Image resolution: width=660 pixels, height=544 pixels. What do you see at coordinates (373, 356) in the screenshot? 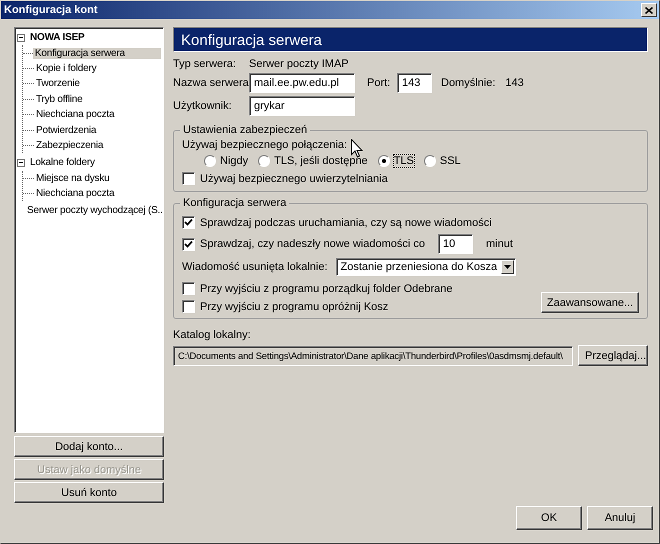
I see `local-directory-field: C:\Documents and Settings\Administrator\Dane aplikacji\Thunderbird\Profiles\0asdmsmj.default\` at bounding box center [373, 356].